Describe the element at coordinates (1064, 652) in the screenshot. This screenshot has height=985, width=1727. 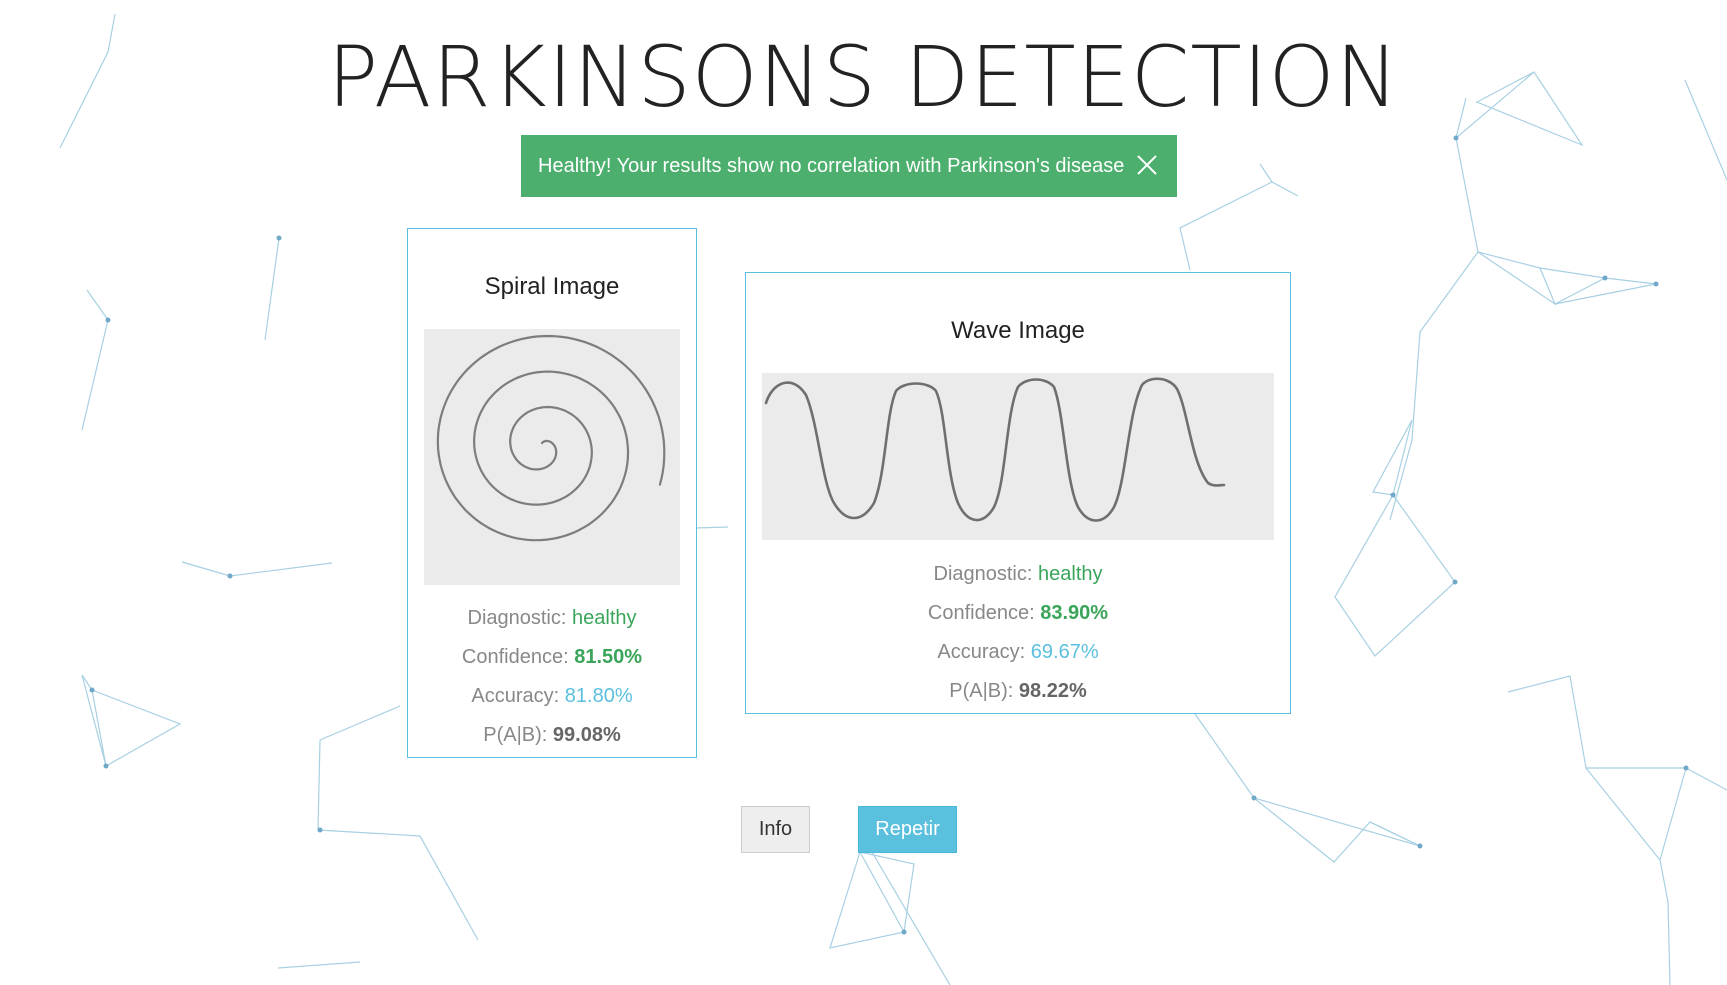
I see `accuracy-value: 69.67%` at that location.